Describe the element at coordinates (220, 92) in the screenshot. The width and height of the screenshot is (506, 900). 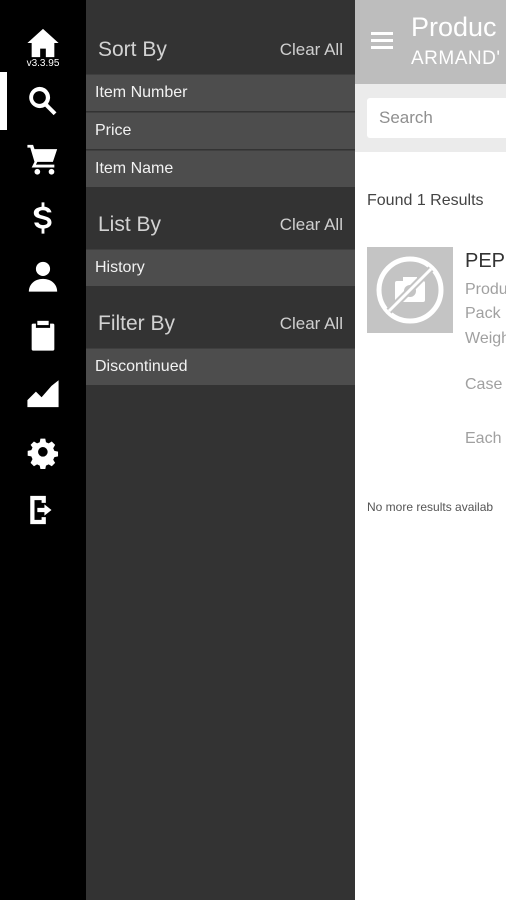
I see `sort-option-item-number: Item Number` at that location.